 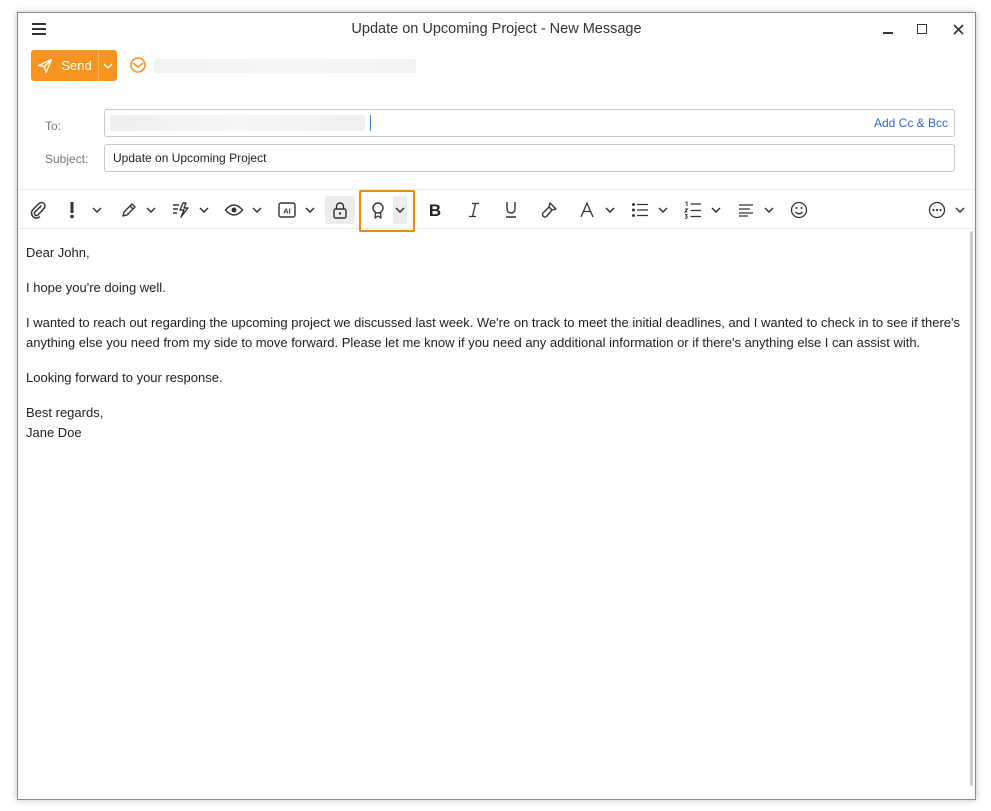 What do you see at coordinates (911, 123) in the screenshot?
I see `add-cc-bcc-link: Add Cc & Bcc` at bounding box center [911, 123].